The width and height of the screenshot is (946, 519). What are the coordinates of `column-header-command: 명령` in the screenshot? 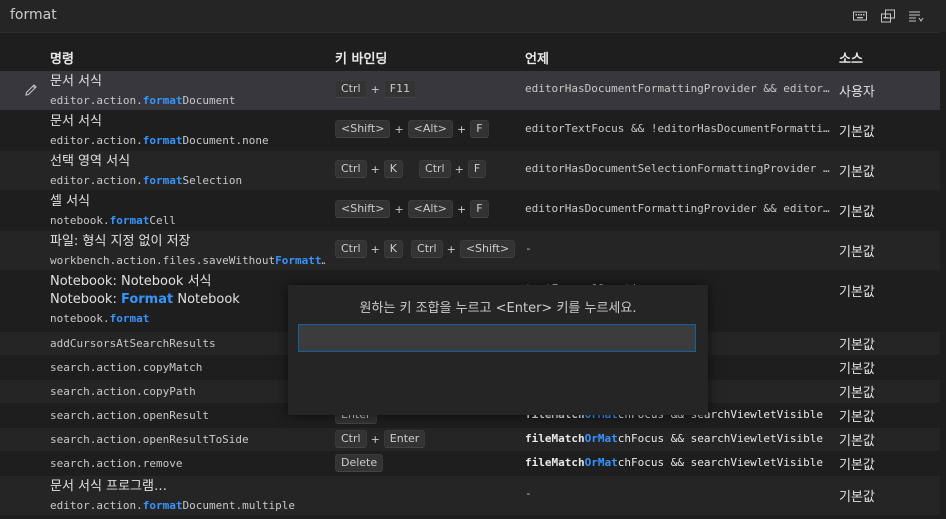 It's located at (62, 57).